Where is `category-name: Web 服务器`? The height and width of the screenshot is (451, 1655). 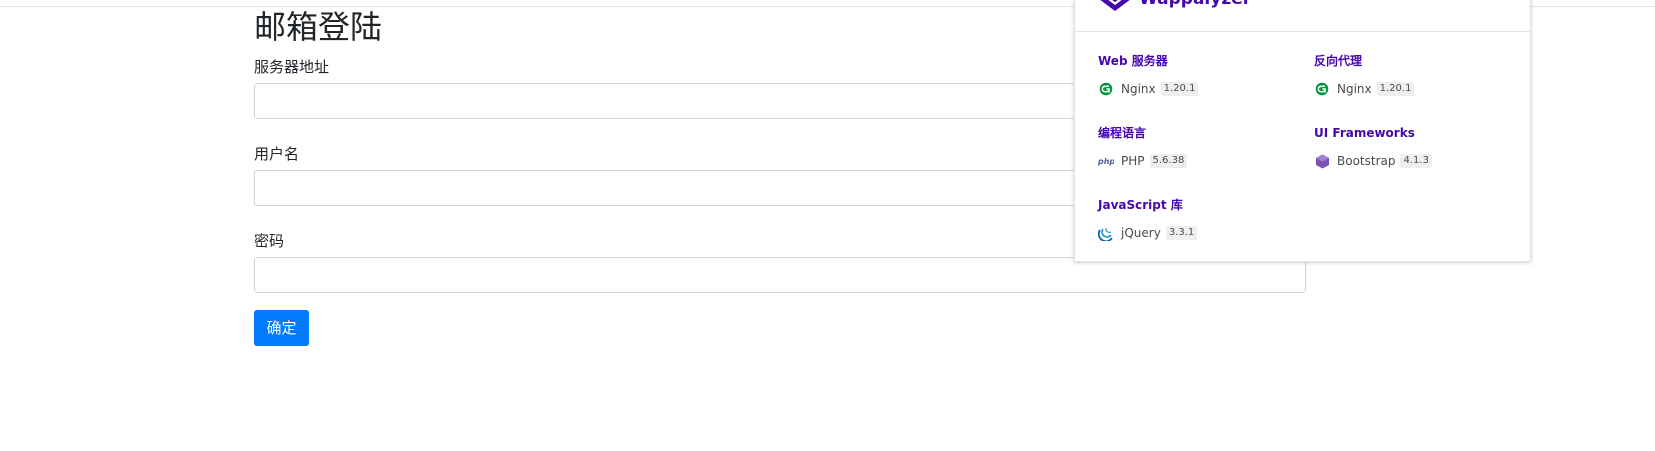 category-name: Web 服务器 is located at coordinates (1148, 61).